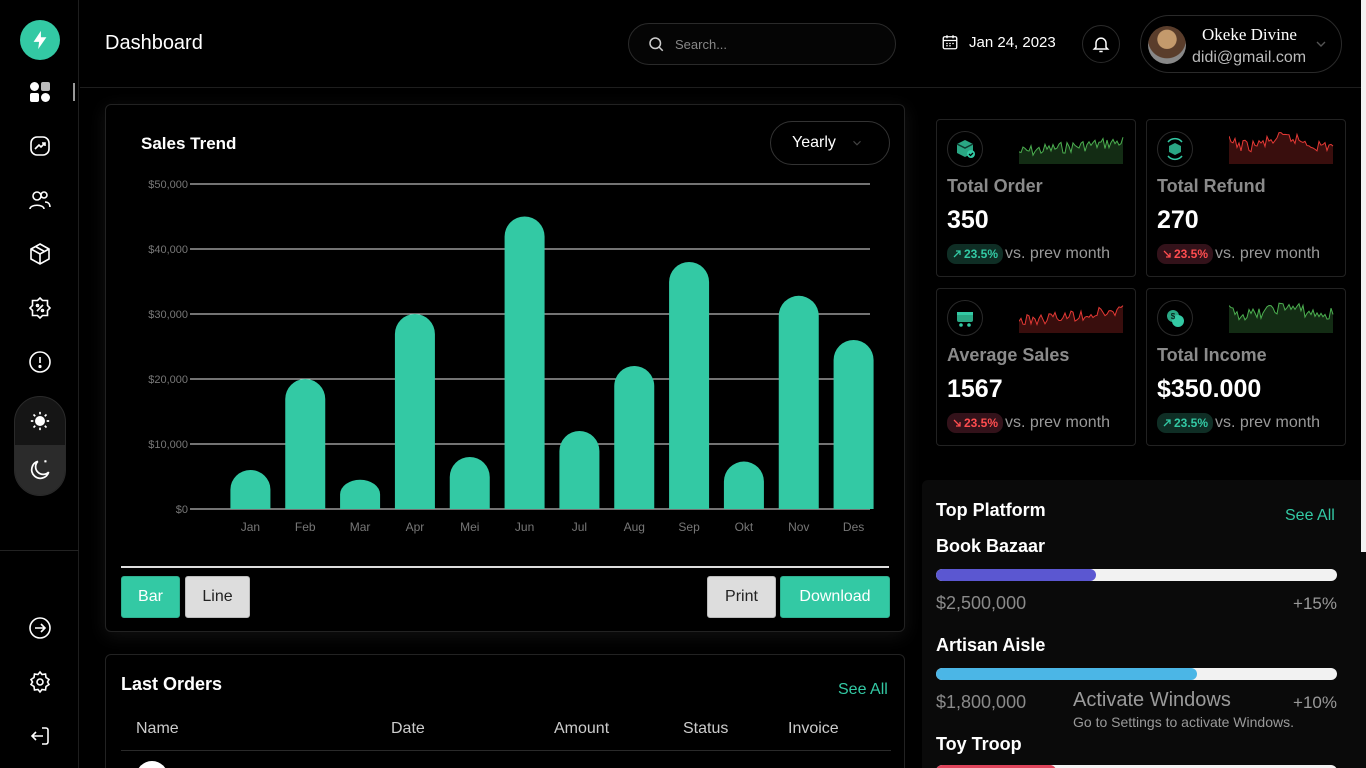 This screenshot has width=1366, height=768. What do you see at coordinates (1152, 700) in the screenshot?
I see `windows-activation-title: Activate Windows` at bounding box center [1152, 700].